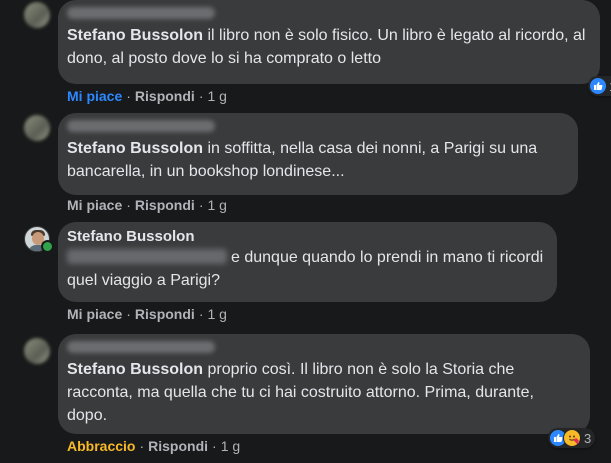 The image size is (611, 463). I want to click on reaction-summary: 1, so click(599, 86).